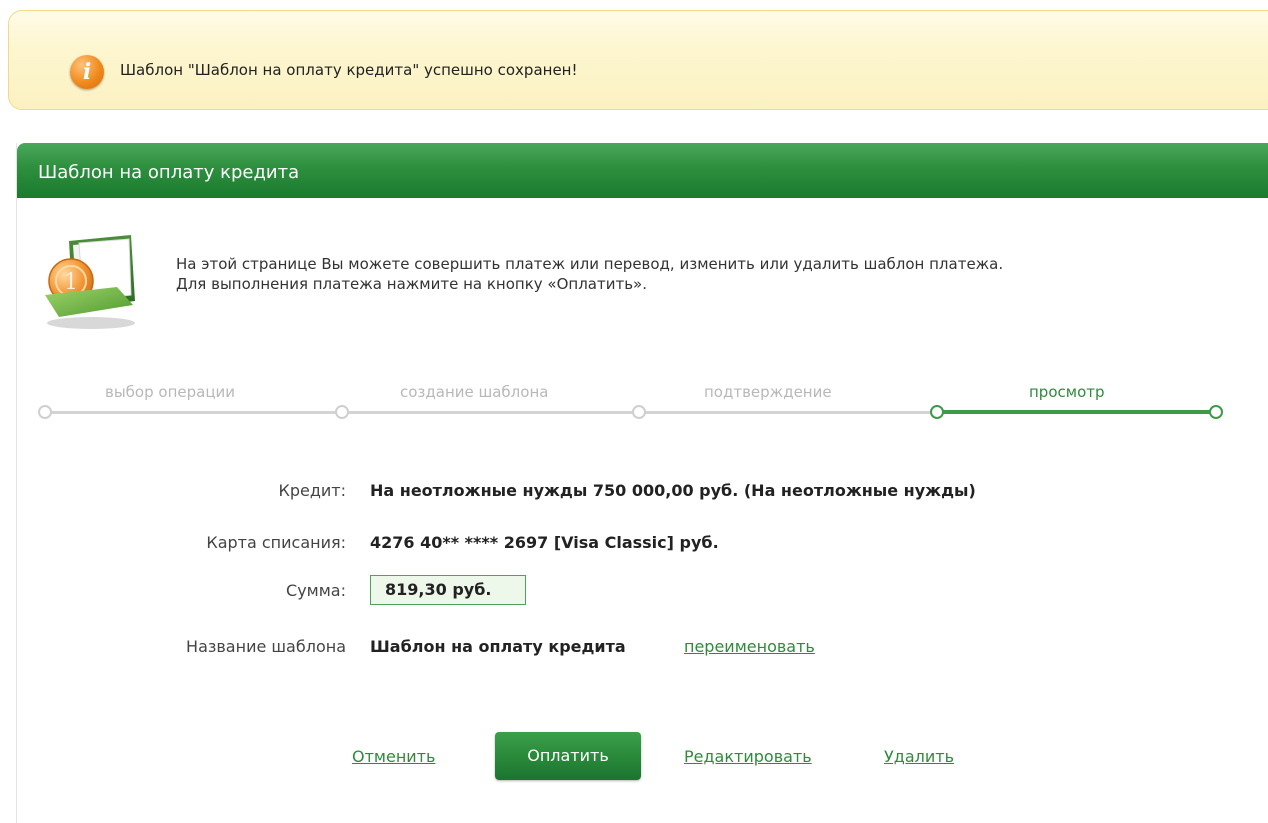 The height and width of the screenshot is (823, 1268). What do you see at coordinates (316, 590) in the screenshot?
I see `amount-label: Сумма:` at bounding box center [316, 590].